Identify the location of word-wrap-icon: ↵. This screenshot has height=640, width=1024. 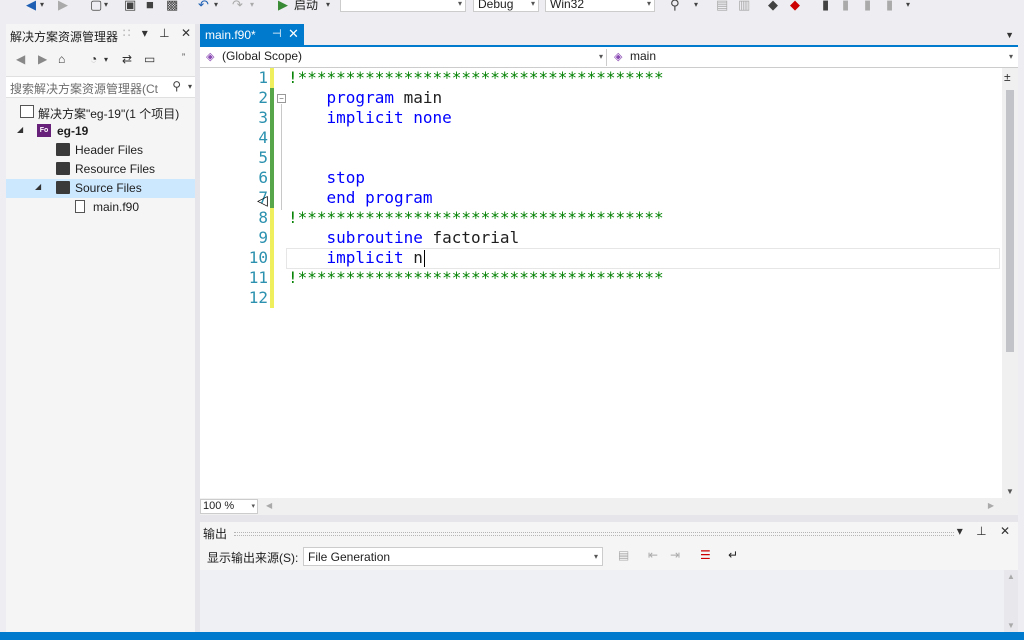
(733, 555).